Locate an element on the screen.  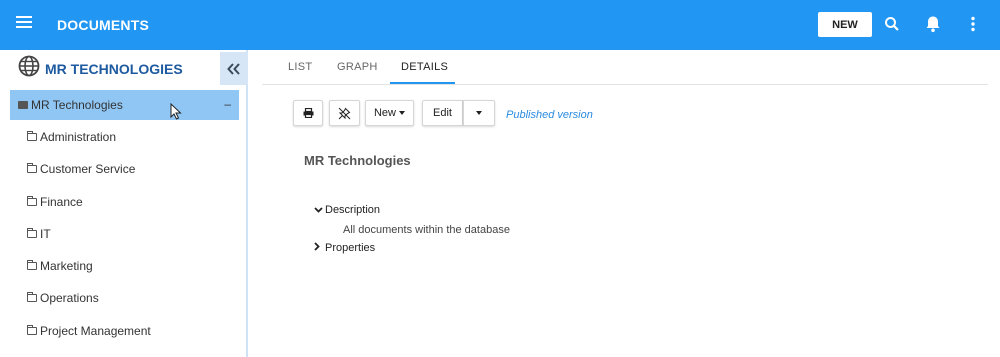
tree-item-label: Project Management is located at coordinates (95, 331).